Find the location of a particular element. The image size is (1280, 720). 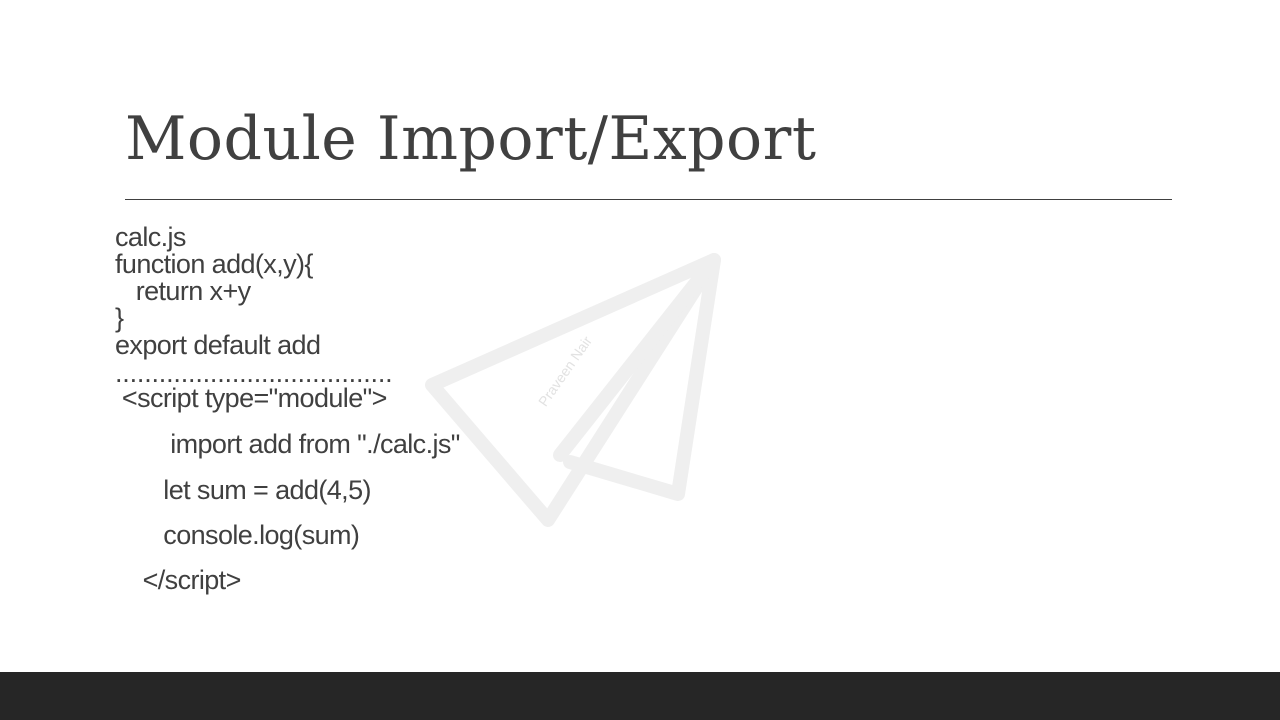

footer-bar is located at coordinates (640, 696).